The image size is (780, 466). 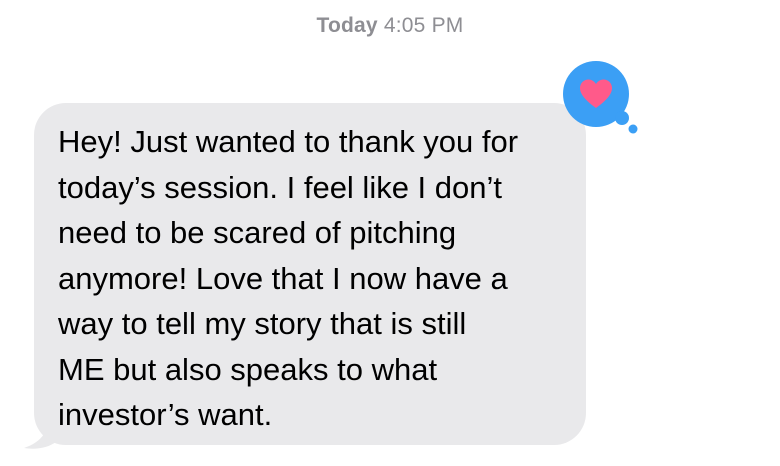 I want to click on timestamp-day: Today, so click(x=347, y=25).